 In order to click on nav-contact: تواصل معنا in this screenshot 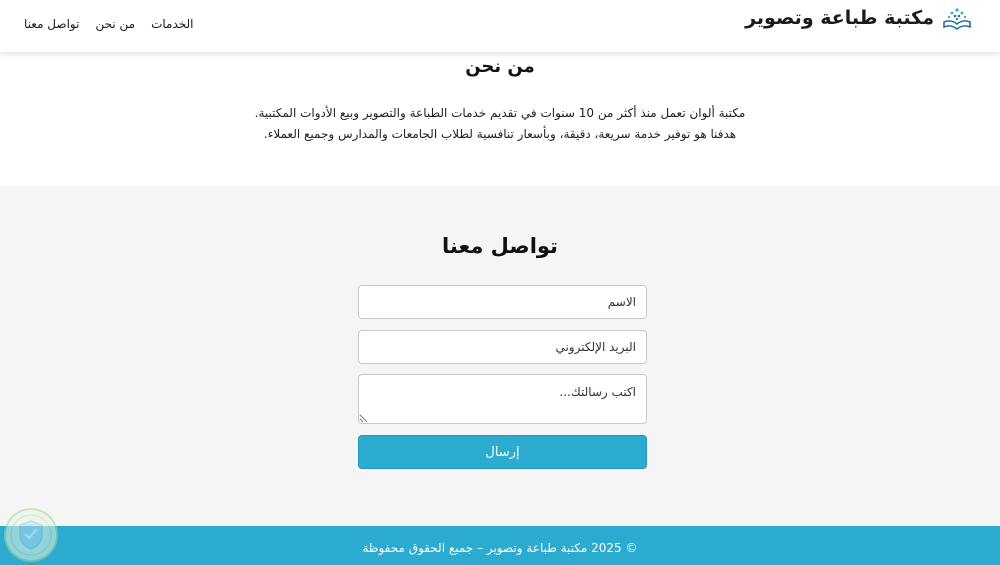, I will do `click(51, 24)`.